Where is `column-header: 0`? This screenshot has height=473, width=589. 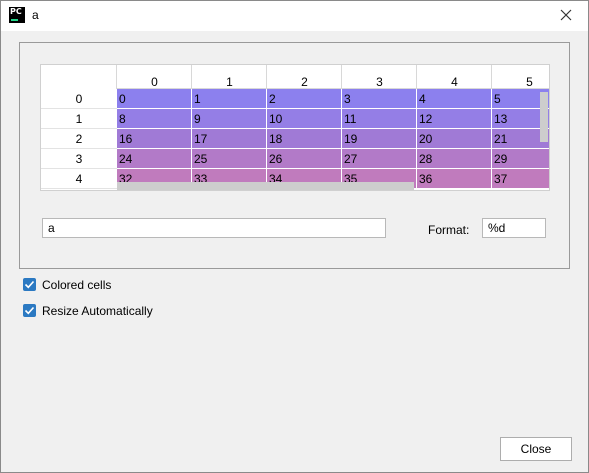 column-header: 0 is located at coordinates (154, 77).